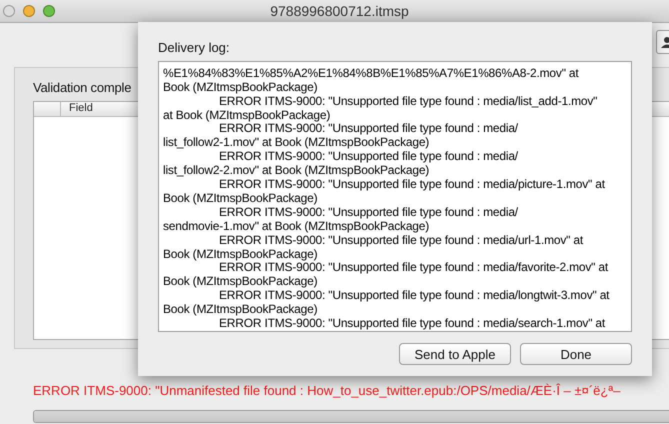 The width and height of the screenshot is (669, 424). Describe the element at coordinates (82, 87) in the screenshot. I see `validation-heading: Validation comple` at that location.